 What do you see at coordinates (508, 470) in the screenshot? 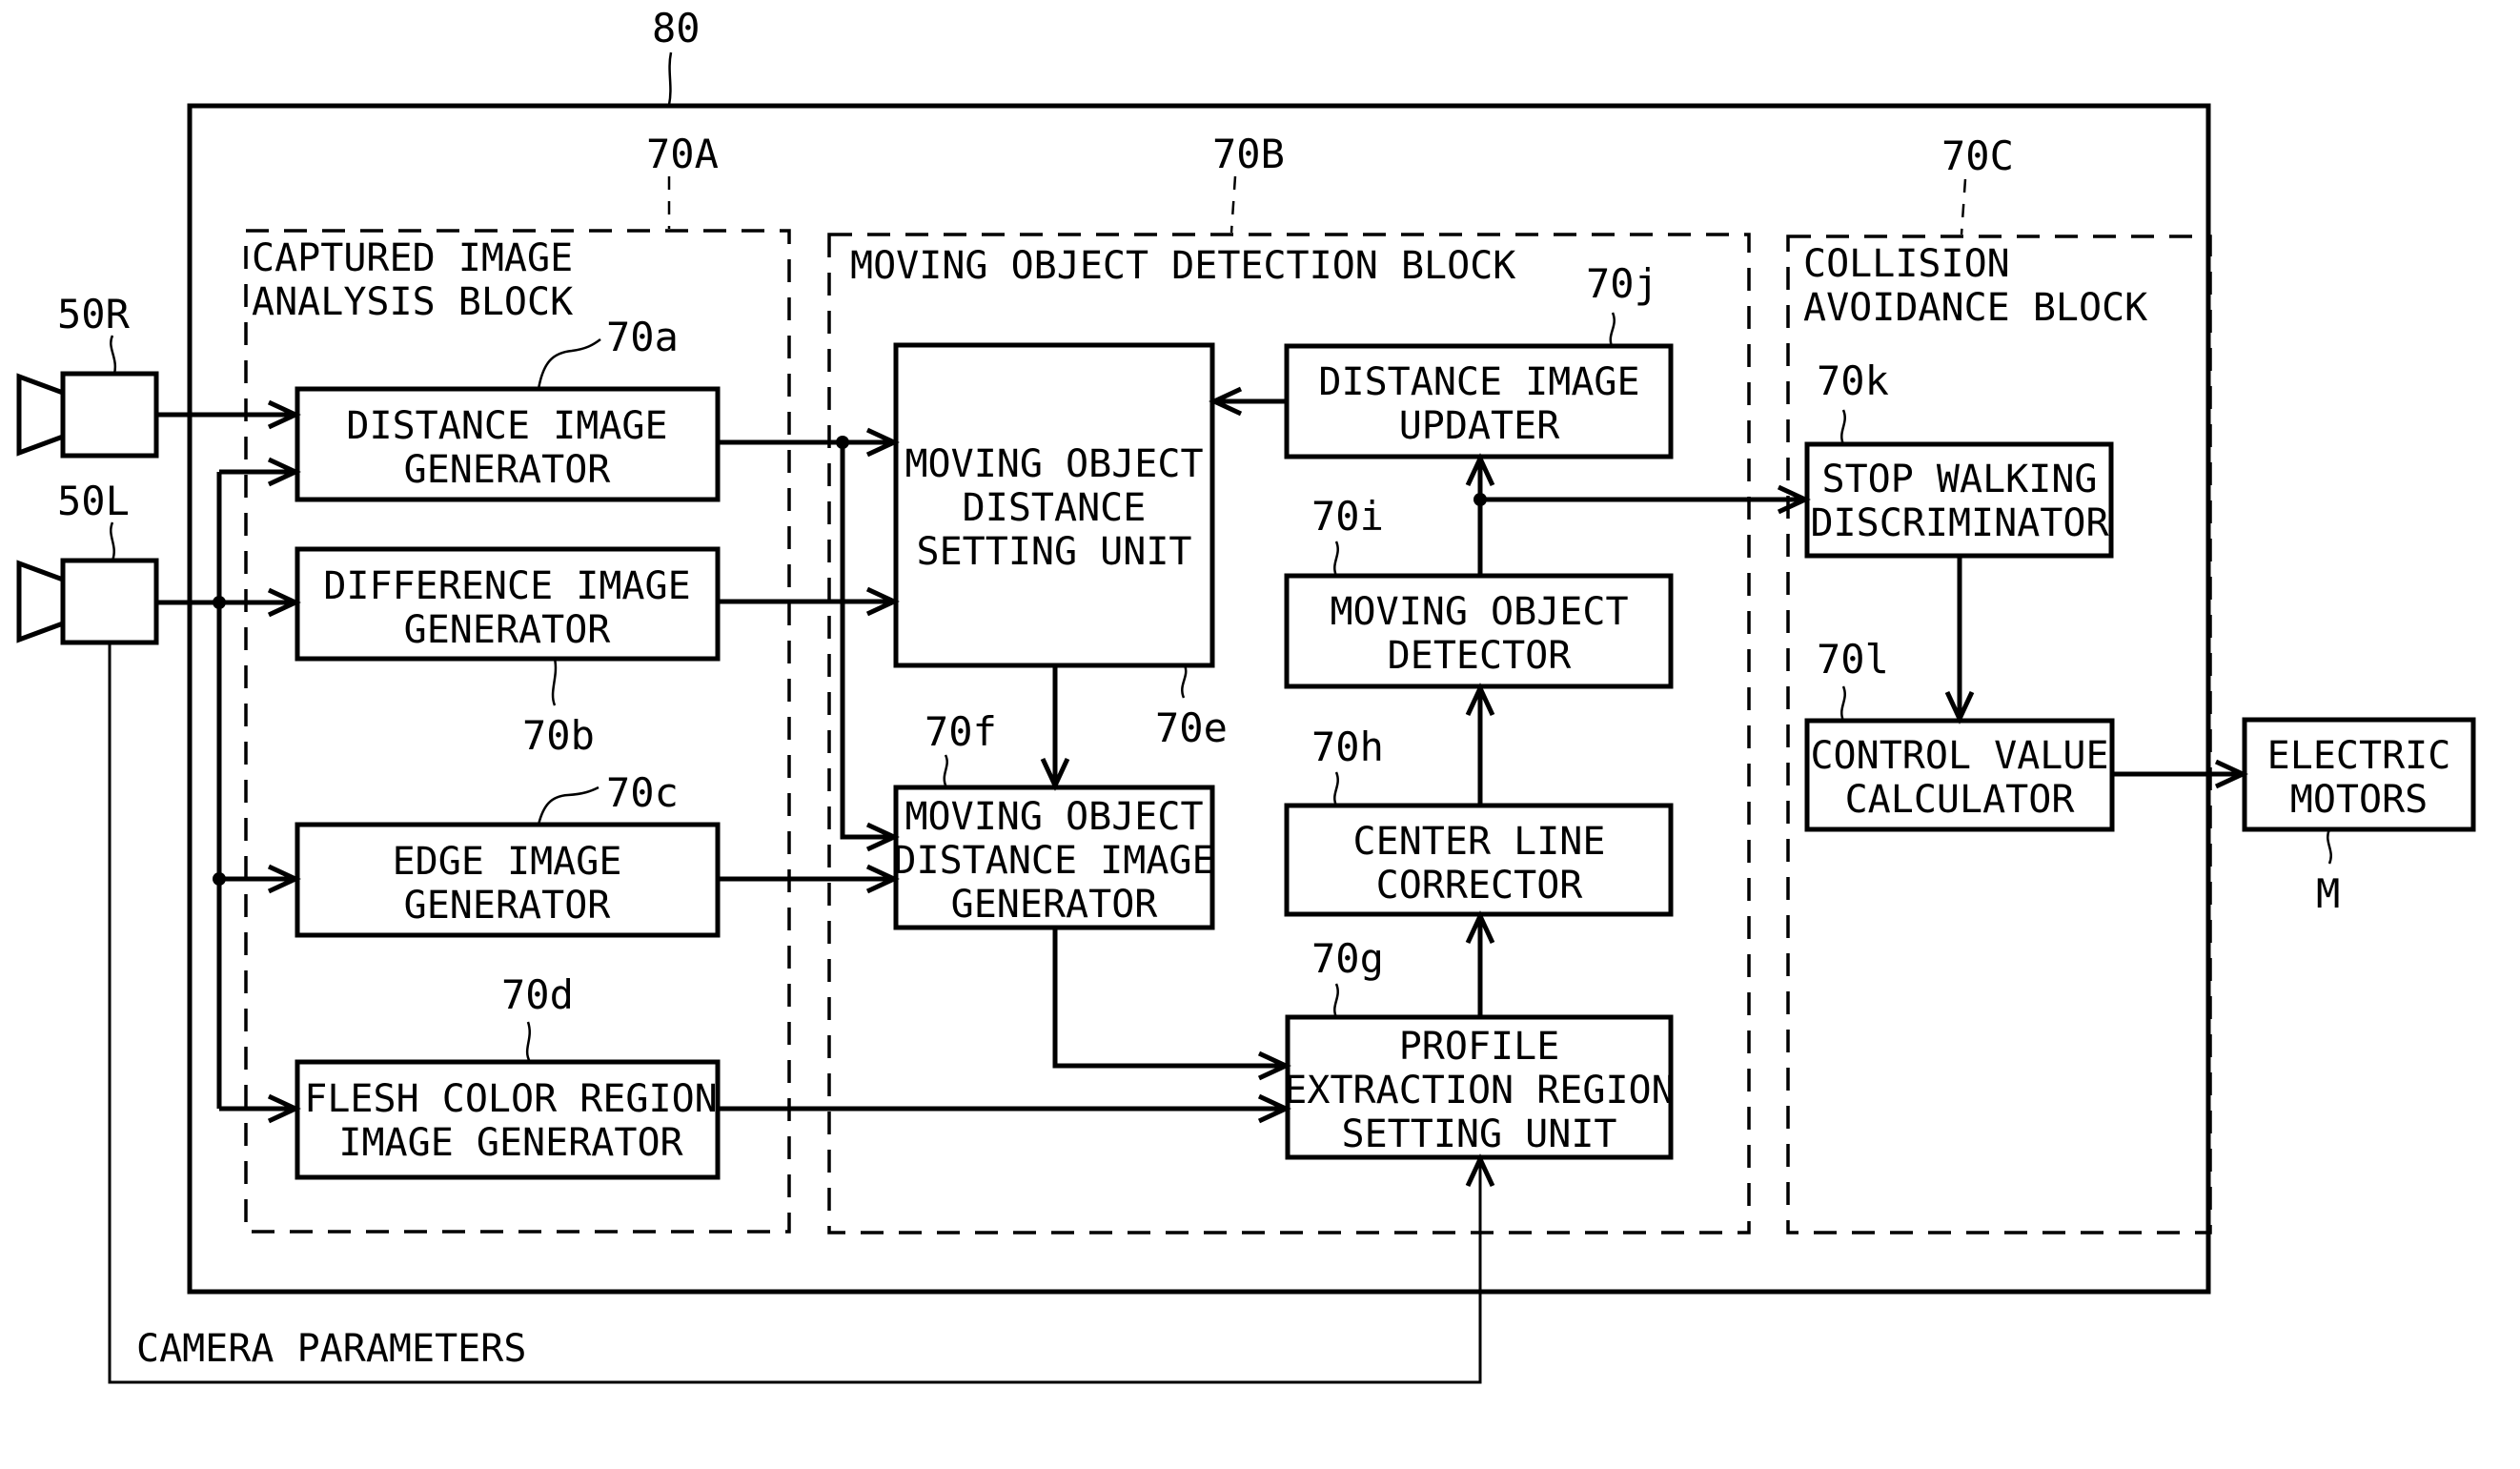
I see `unit-70a-label-2: GENERATOR` at bounding box center [508, 470].